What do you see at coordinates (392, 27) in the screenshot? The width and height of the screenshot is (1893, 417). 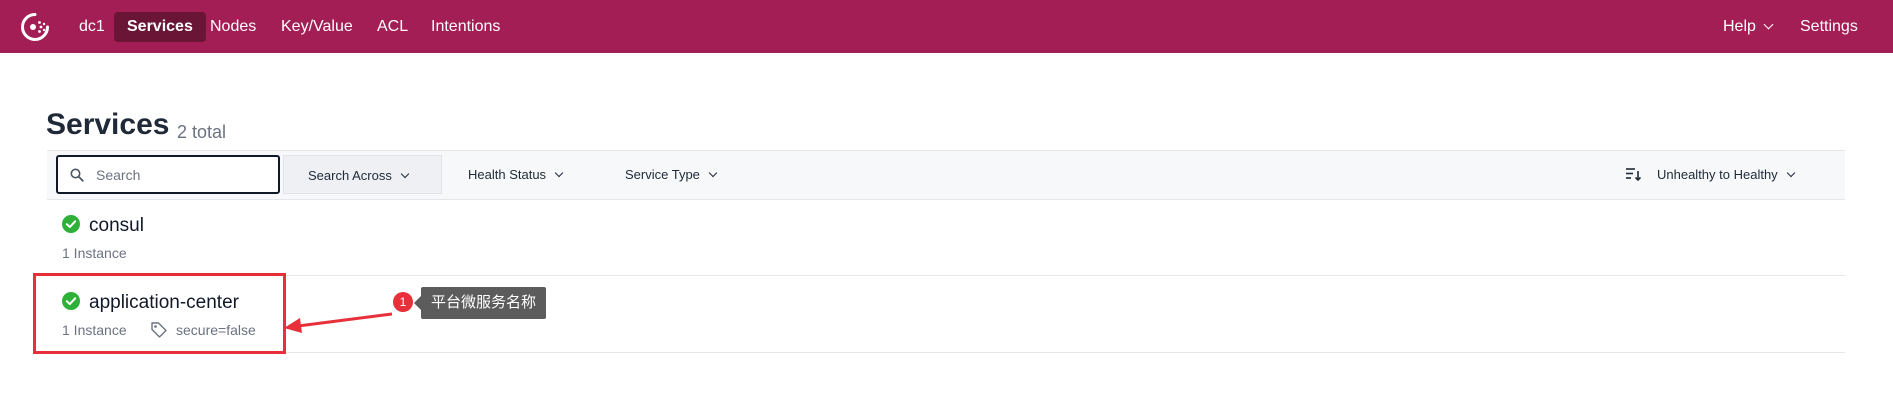 I see `nav-item-acl: ACL` at bounding box center [392, 27].